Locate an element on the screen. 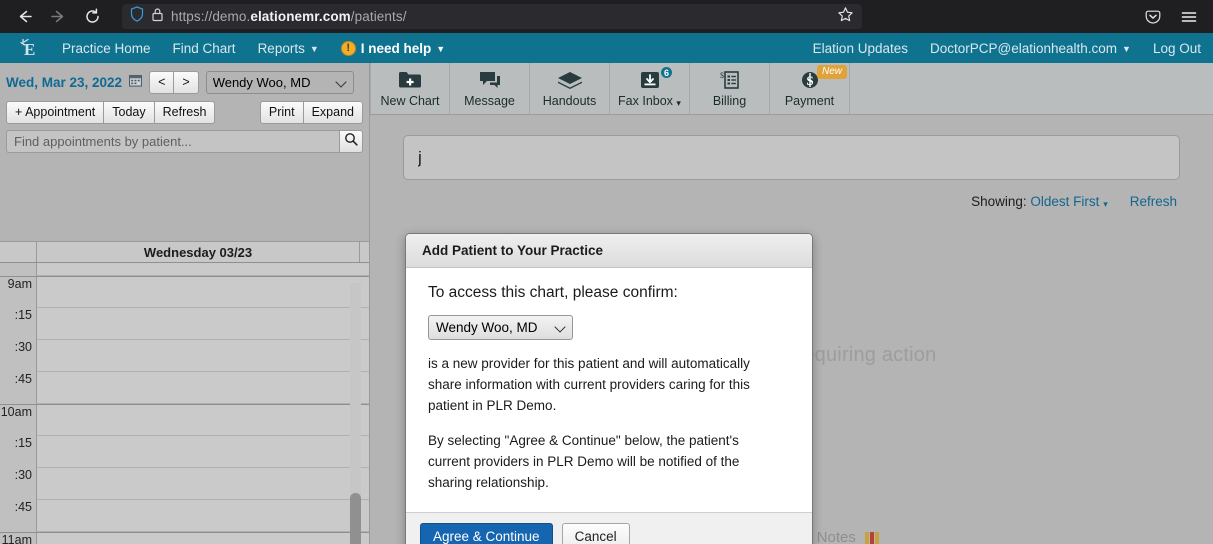 The width and height of the screenshot is (1213, 544). toolbar-new-chart: New Chart is located at coordinates (410, 88).